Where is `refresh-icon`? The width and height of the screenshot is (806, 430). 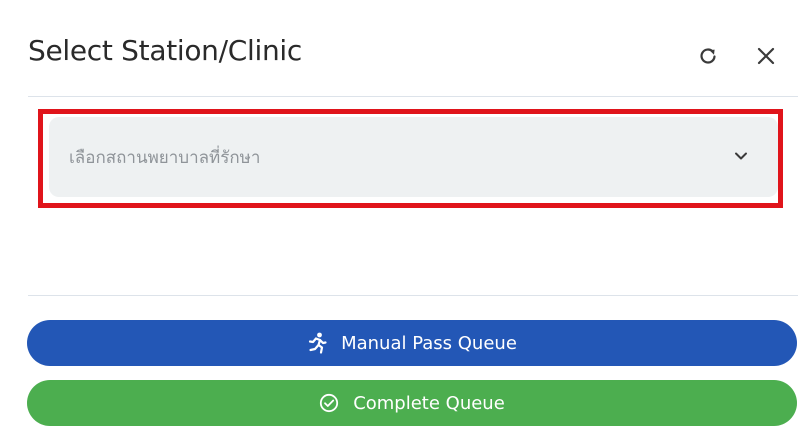 refresh-icon is located at coordinates (708, 56).